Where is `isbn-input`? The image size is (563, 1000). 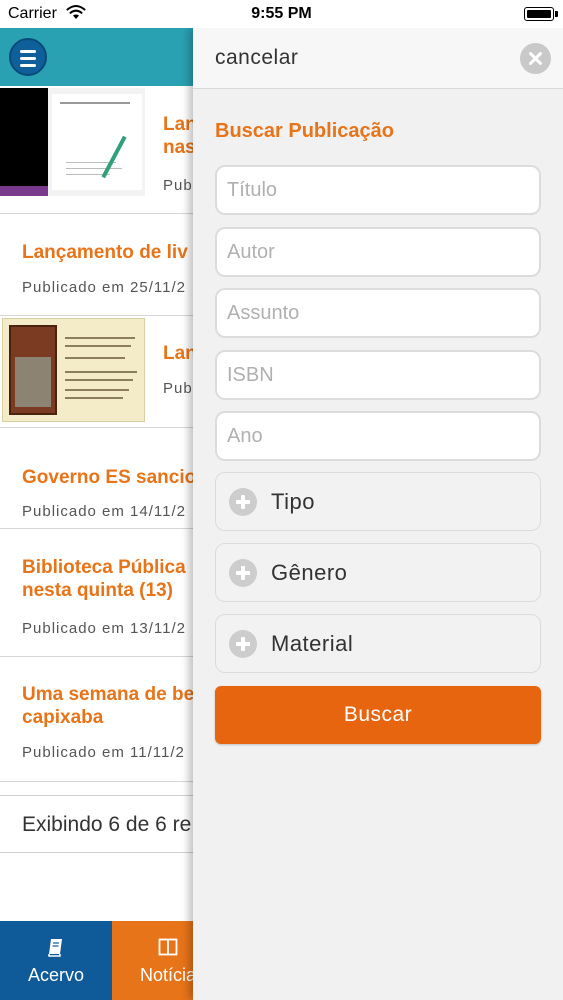
isbn-input is located at coordinates (378, 375).